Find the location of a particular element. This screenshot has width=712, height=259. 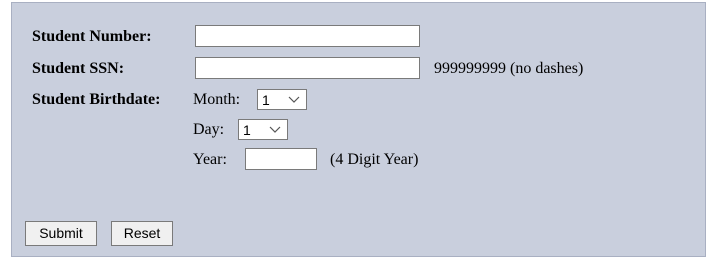

reset-button: Reset is located at coordinates (142, 233).